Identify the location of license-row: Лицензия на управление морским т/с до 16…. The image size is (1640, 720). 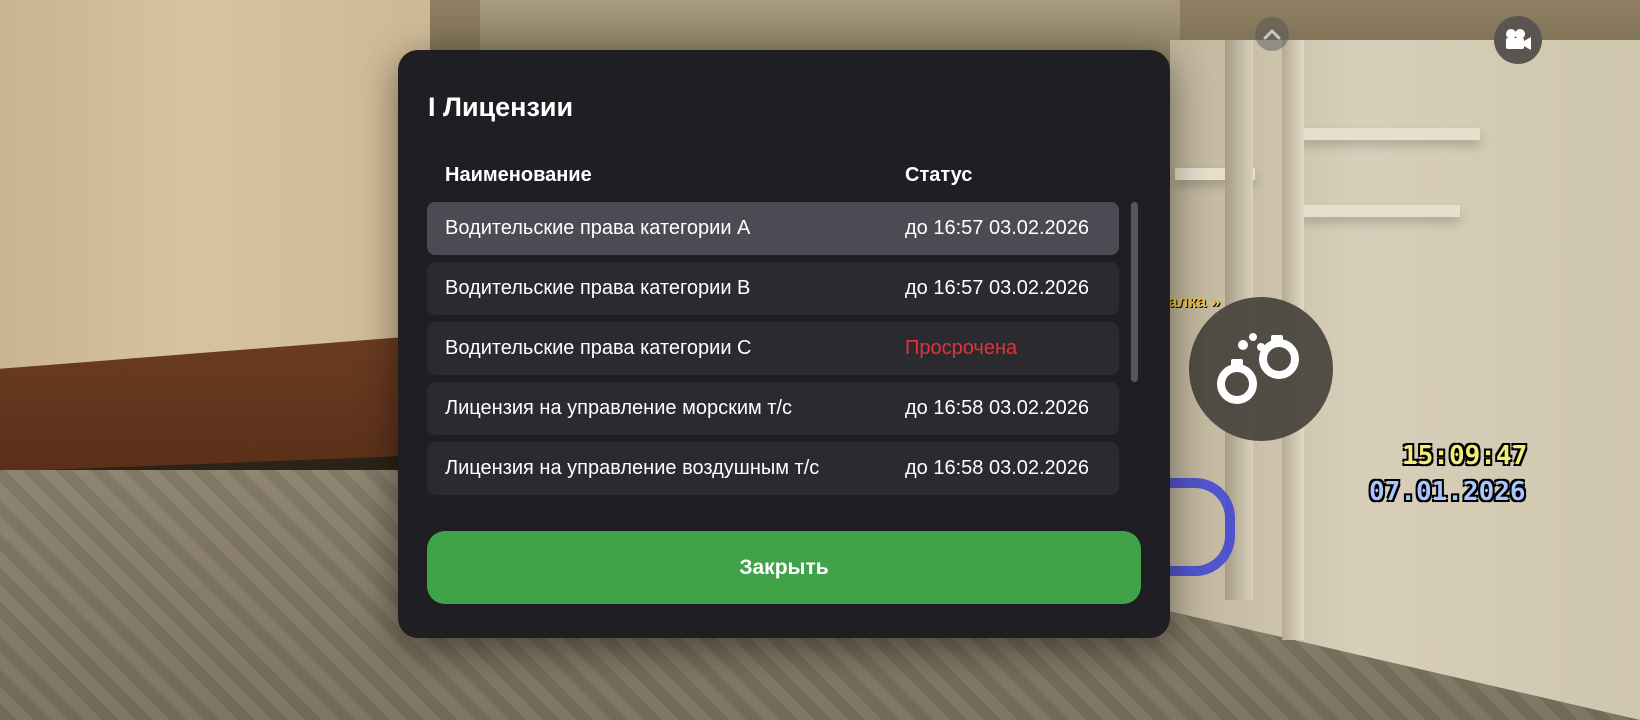
(773, 408).